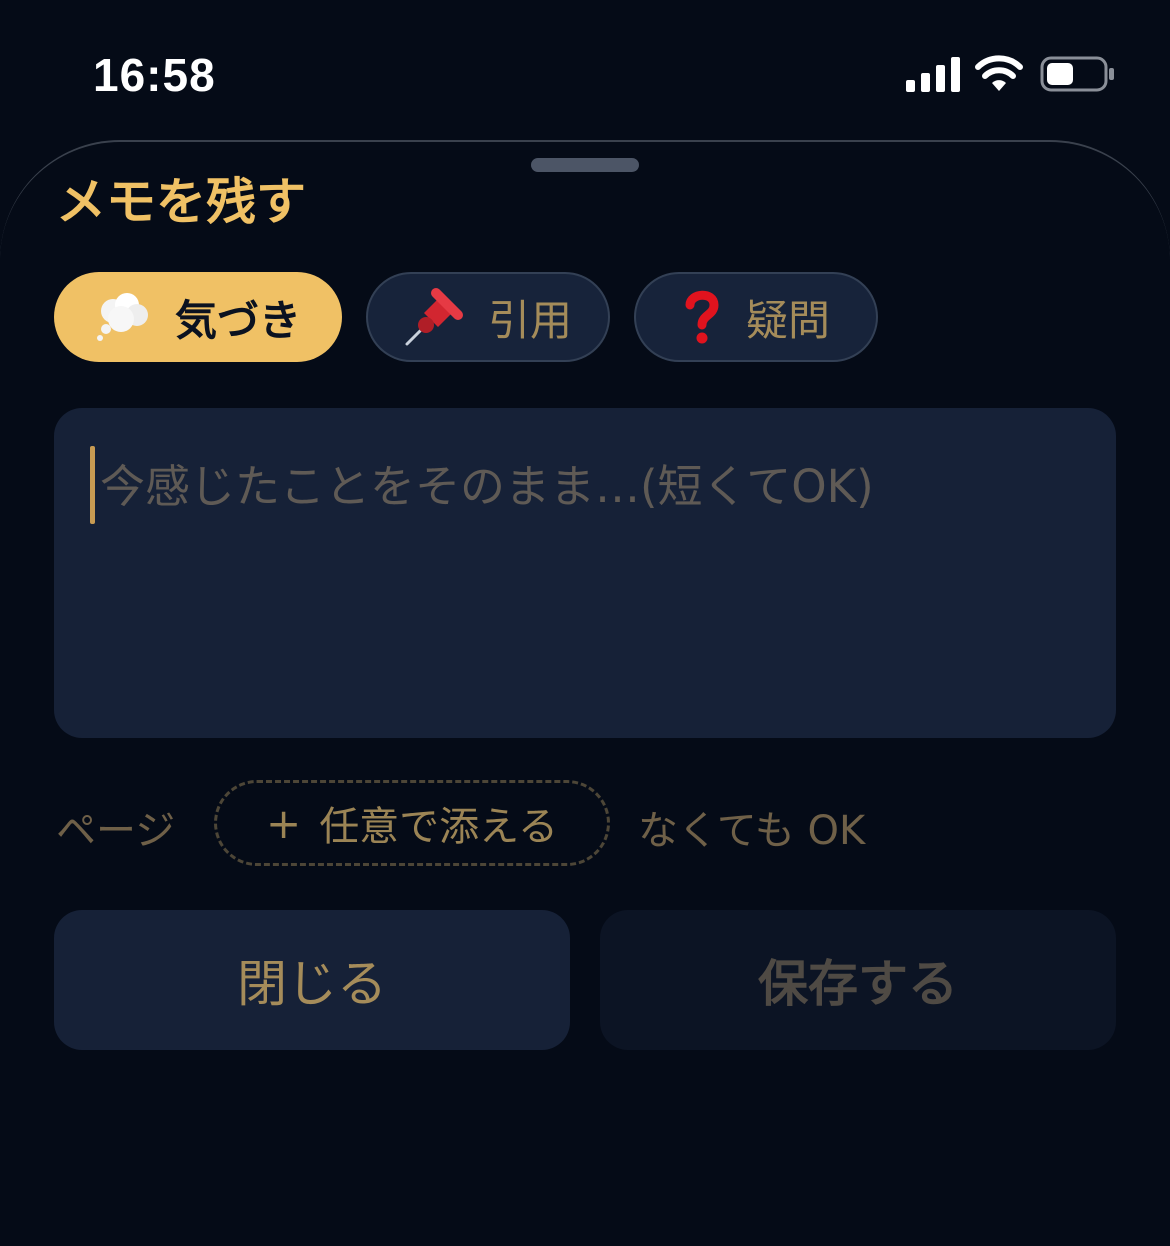 This screenshot has height=1246, width=1170. Describe the element at coordinates (116, 831) in the screenshot. I see `page-label: ページ` at that location.